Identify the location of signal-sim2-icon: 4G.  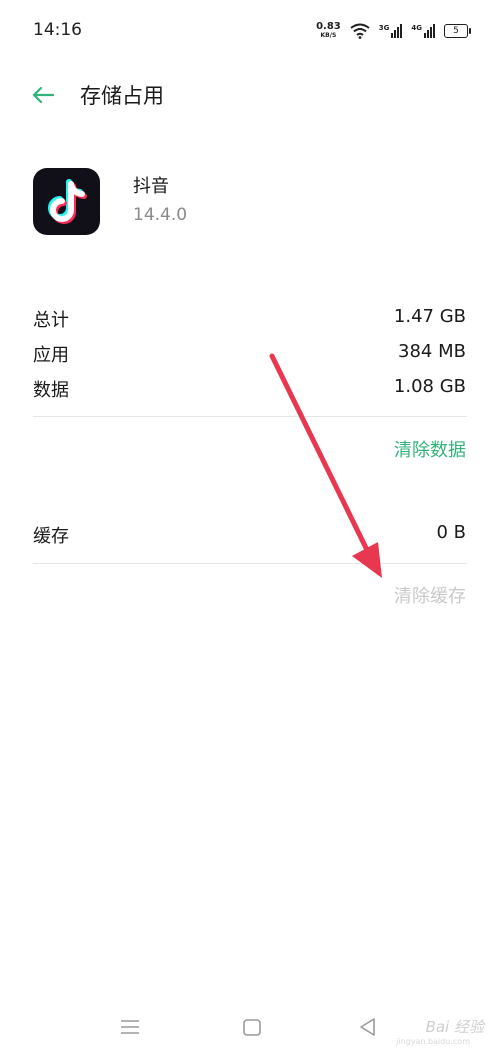
(423, 31).